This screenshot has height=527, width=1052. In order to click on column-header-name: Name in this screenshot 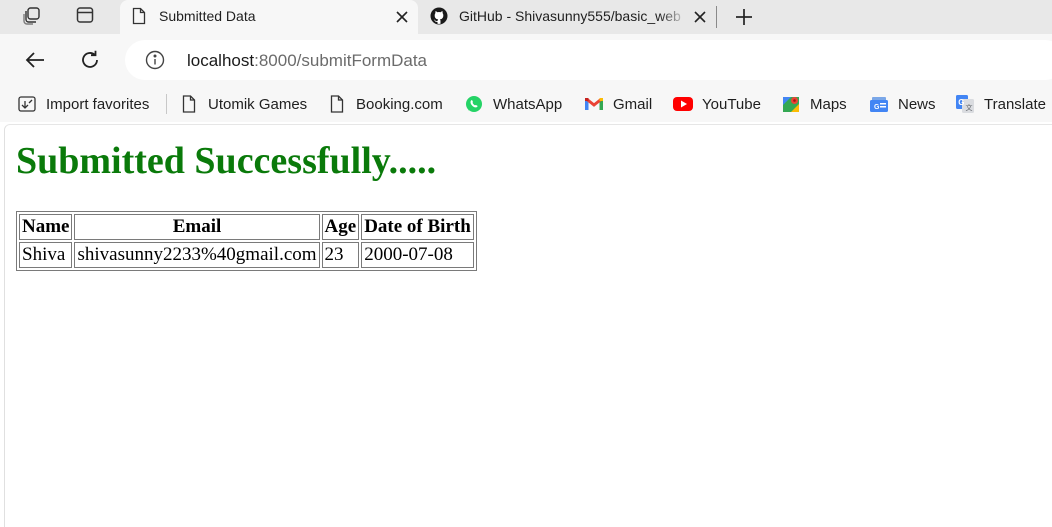, I will do `click(46, 227)`.